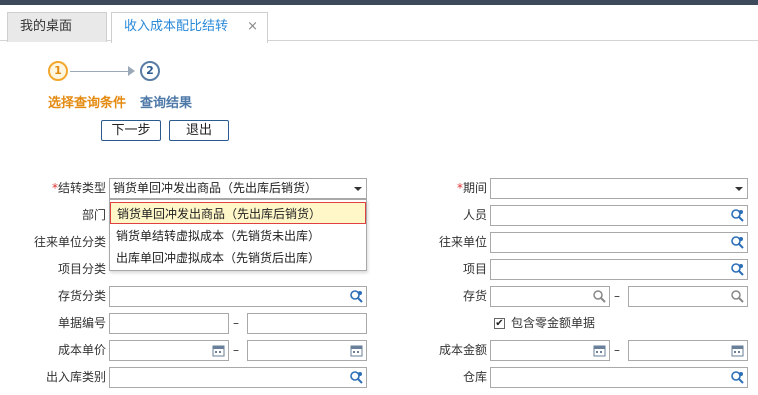 Image resolution: width=758 pixels, height=395 pixels. Describe the element at coordinates (217, 258) in the screenshot. I see `dropdown-option-3: 出库单回冲虚拟成本（先销货后出库）` at that location.